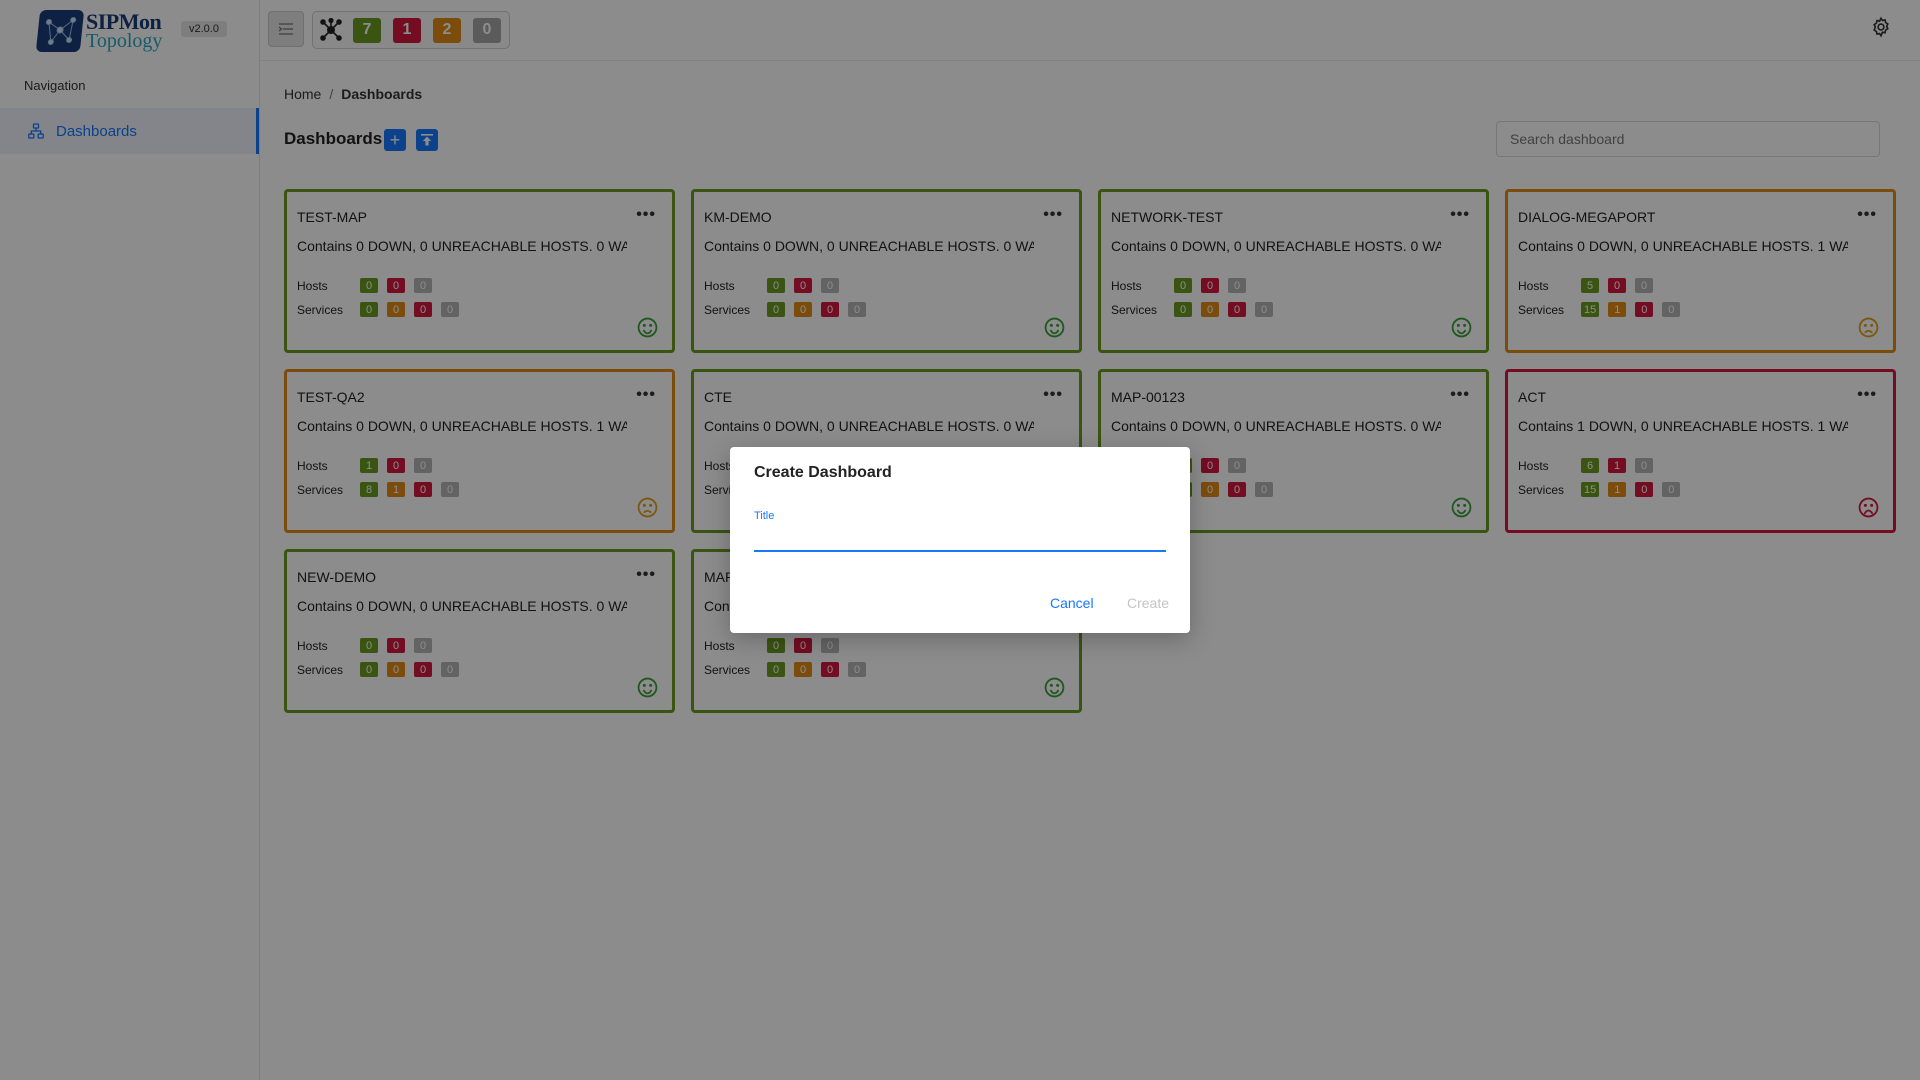 This screenshot has width=1920, height=1080. I want to click on title-field-label: Title, so click(764, 516).